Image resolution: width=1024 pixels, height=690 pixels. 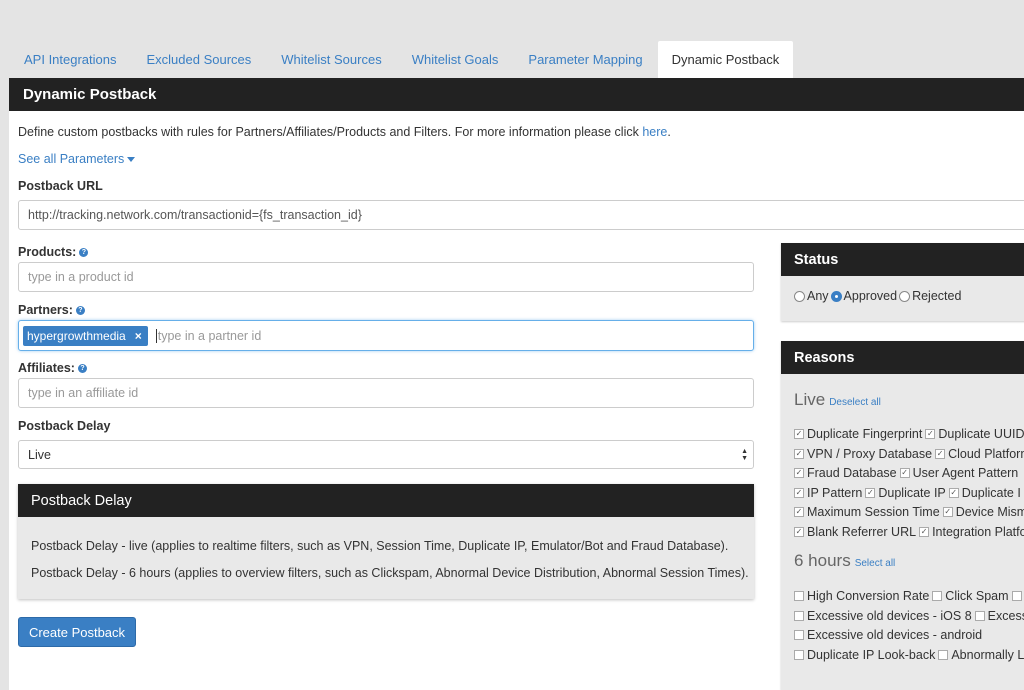 What do you see at coordinates (725, 59) in the screenshot?
I see `tab-dynamic-postback: Dynamic Postback` at bounding box center [725, 59].